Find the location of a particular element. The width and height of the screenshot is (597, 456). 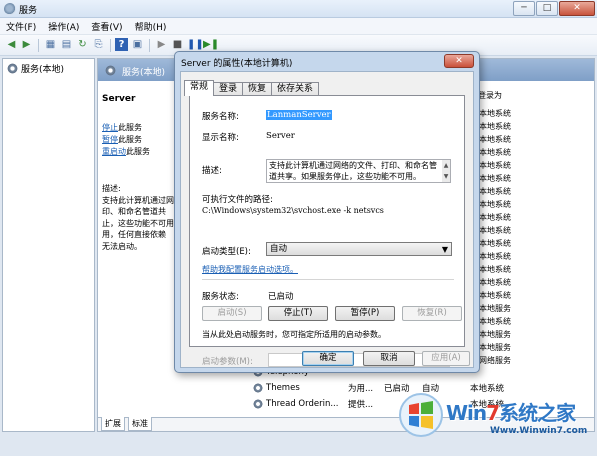

start-service-icon: ▶ is located at coordinates (161, 44).